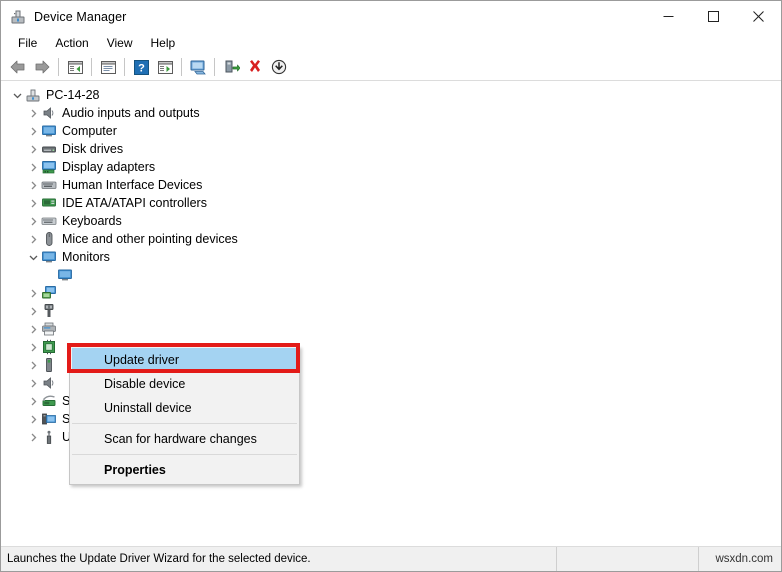 The image size is (782, 572). What do you see at coordinates (92, 221) in the screenshot?
I see `tree-label: Keyboards` at bounding box center [92, 221].